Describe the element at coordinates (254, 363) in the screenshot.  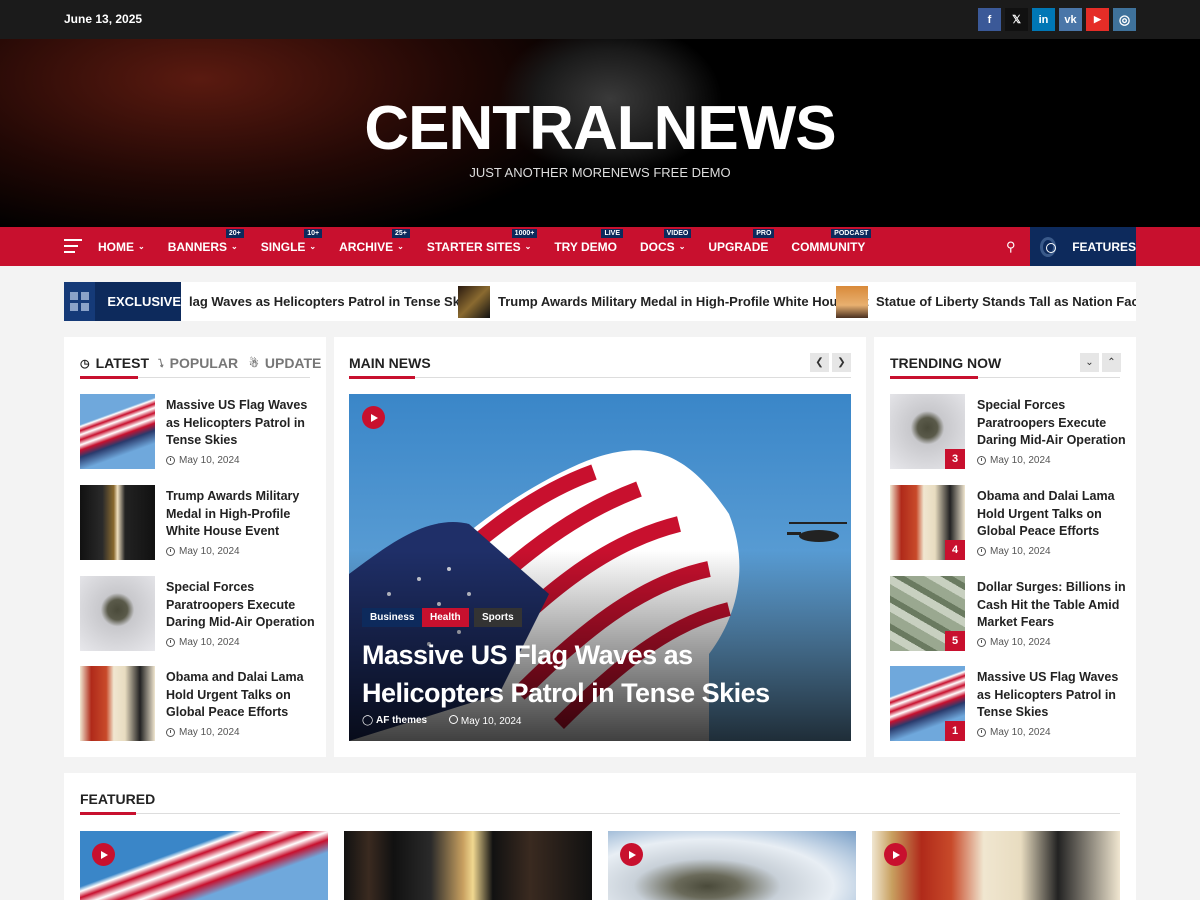
I see `fire-icon: ☃` at that location.